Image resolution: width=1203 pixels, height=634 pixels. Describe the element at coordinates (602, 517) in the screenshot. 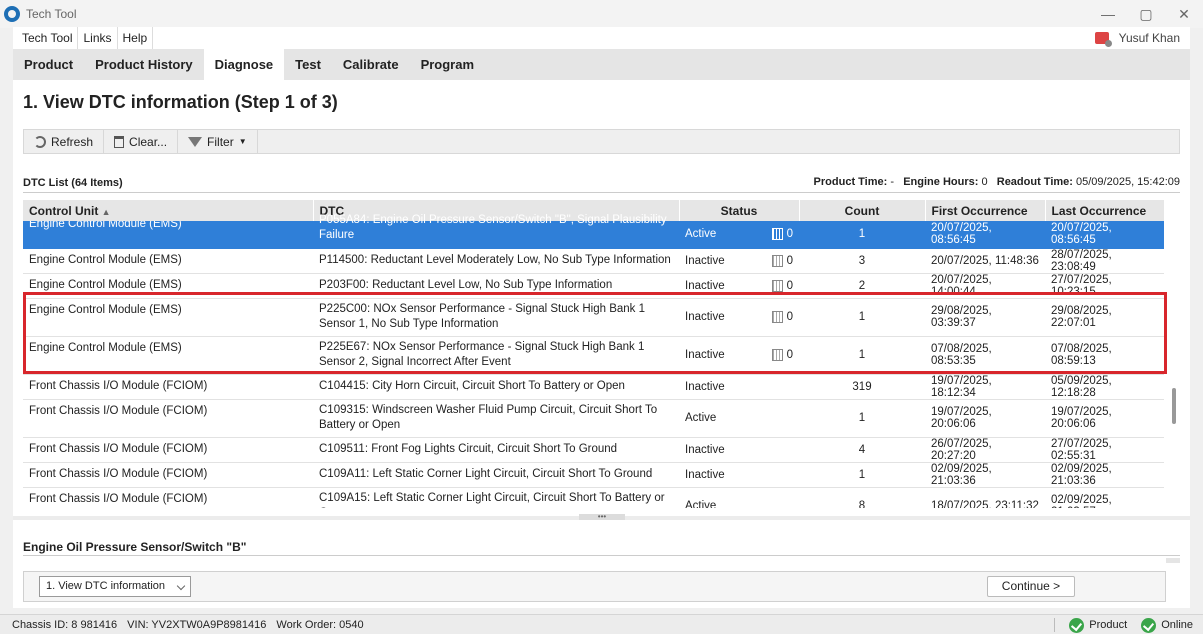

I see `splitter-handle: •••` at that location.